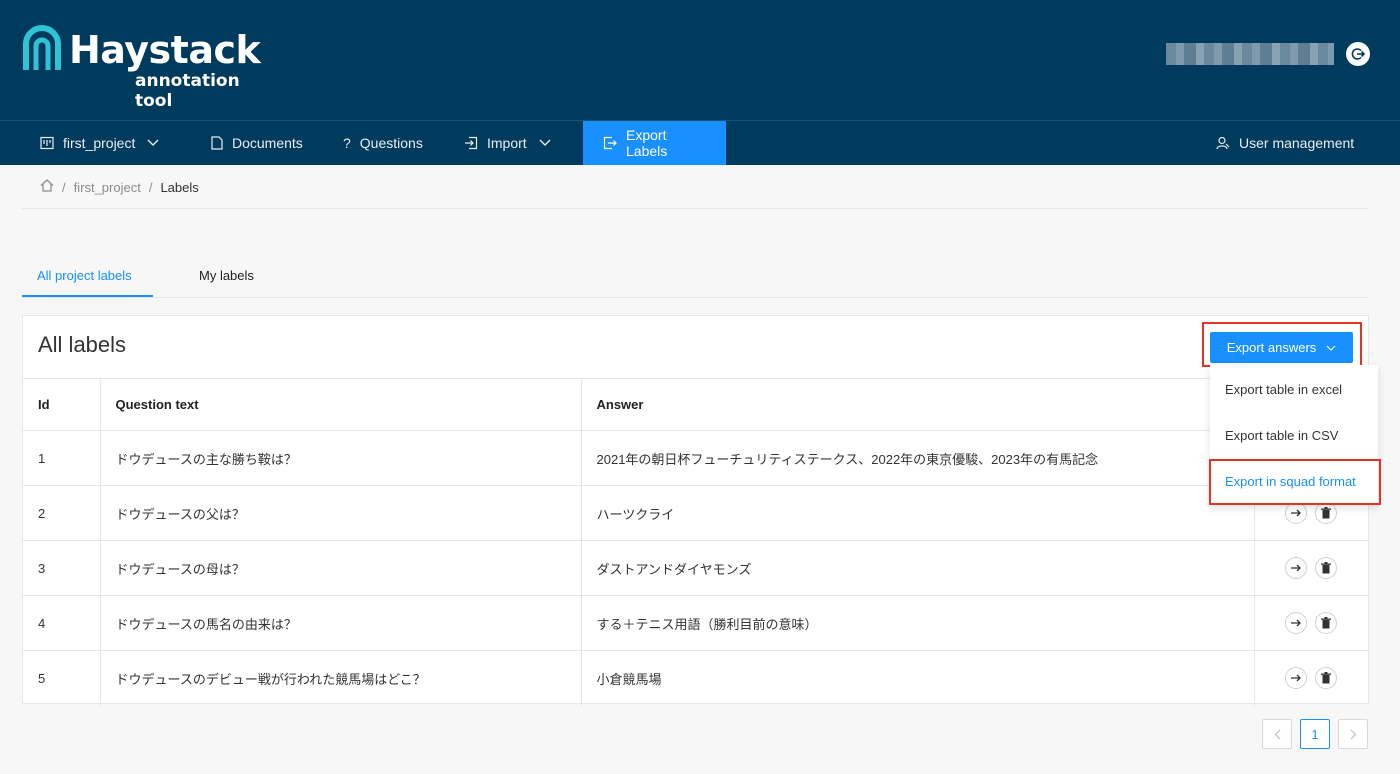 This screenshot has height=774, width=1400. I want to click on nav-questions: ? Questions, so click(383, 143).